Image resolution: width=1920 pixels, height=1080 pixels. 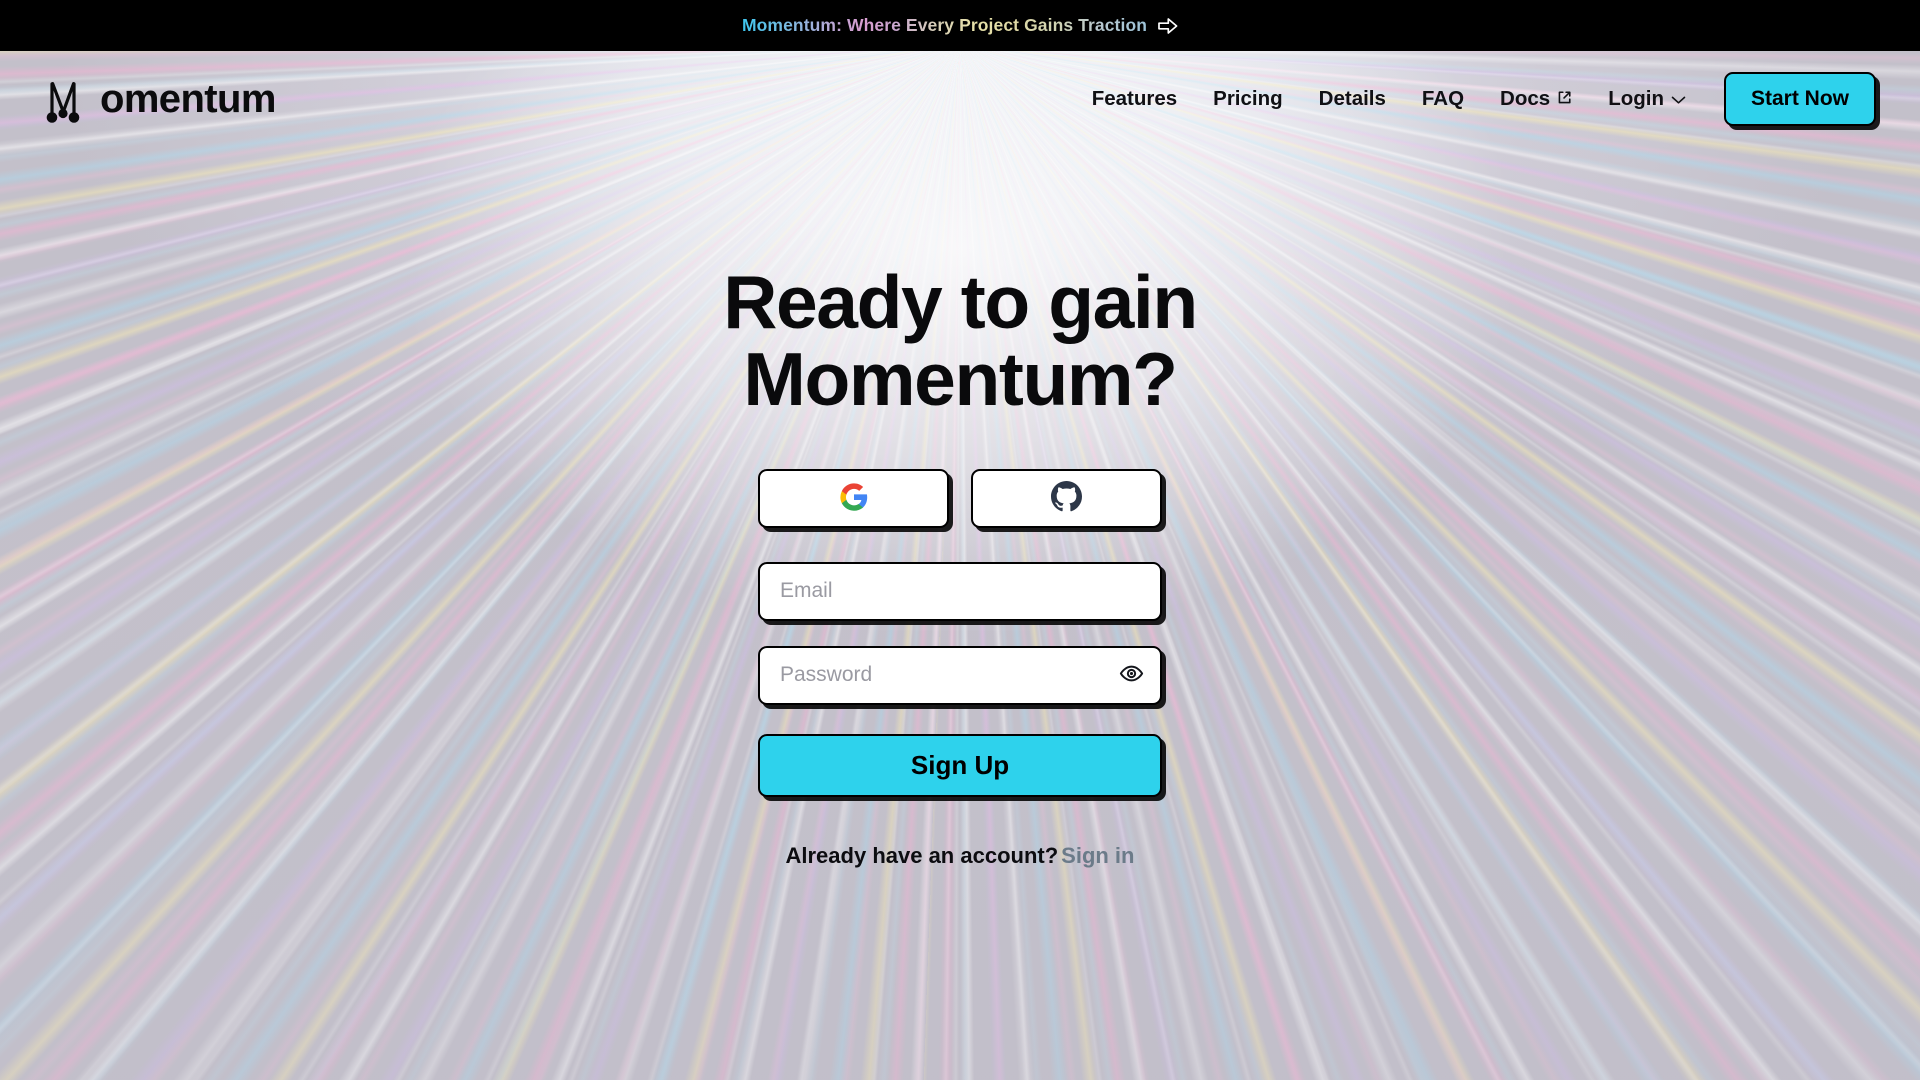 What do you see at coordinates (960, 632) in the screenshot?
I see `signup-form: Sign Up` at bounding box center [960, 632].